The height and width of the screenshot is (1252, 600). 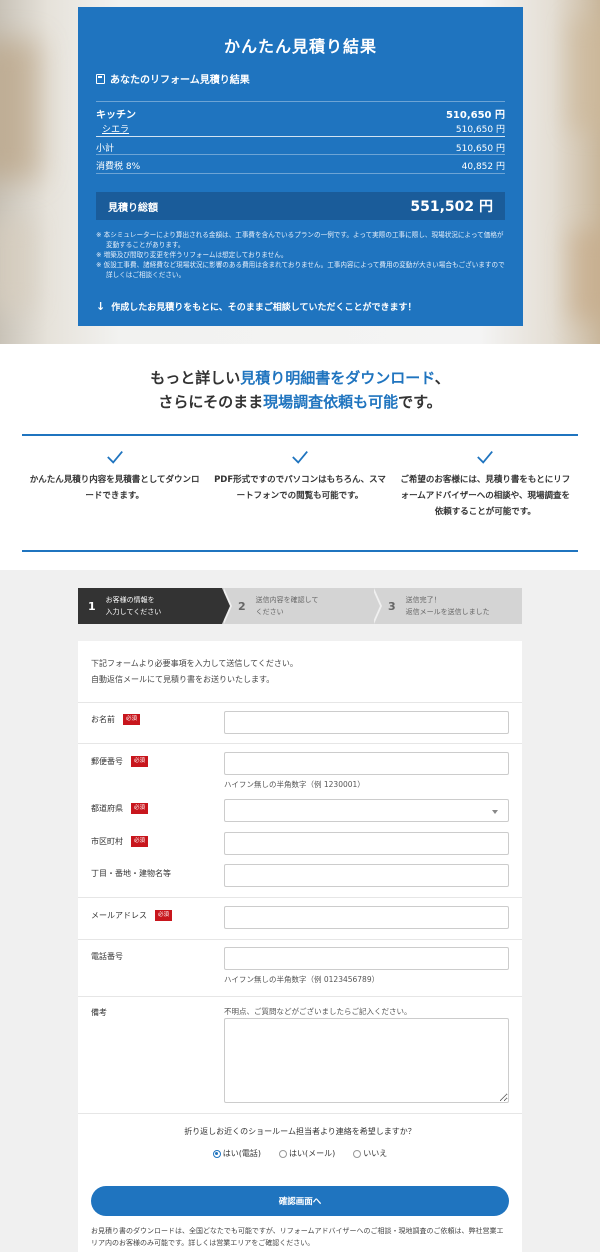 What do you see at coordinates (302, 979) in the screenshot?
I see `tel-hint: ハイフン無しの半角数字（例 0123456789）` at bounding box center [302, 979].